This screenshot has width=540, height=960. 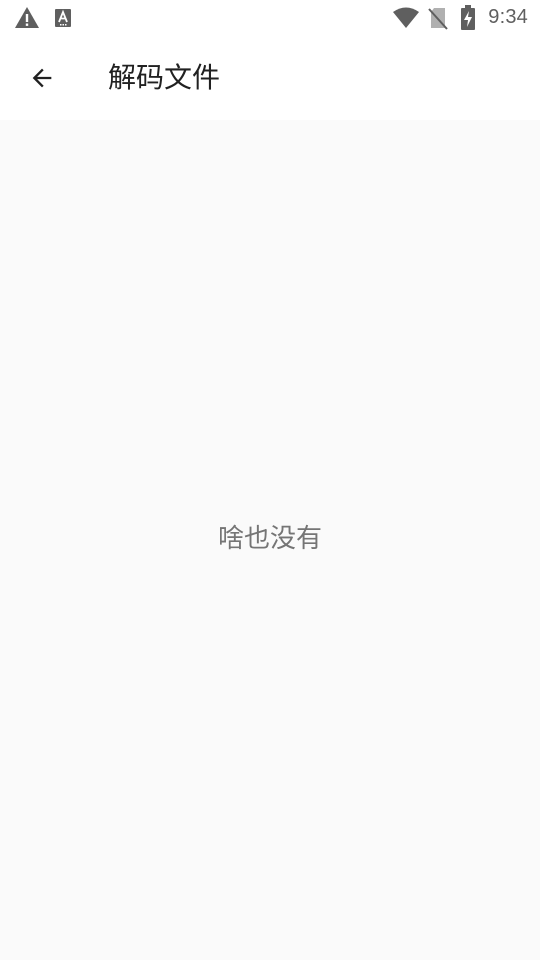 I want to click on no-sim-icon, so click(x=438, y=19).